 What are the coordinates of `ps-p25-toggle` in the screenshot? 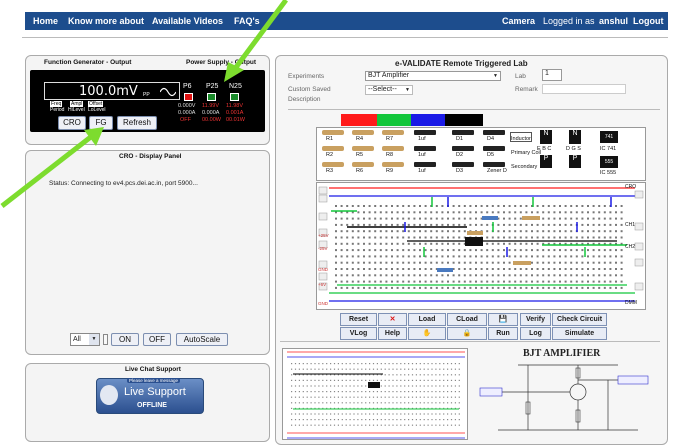 It's located at (211, 97).